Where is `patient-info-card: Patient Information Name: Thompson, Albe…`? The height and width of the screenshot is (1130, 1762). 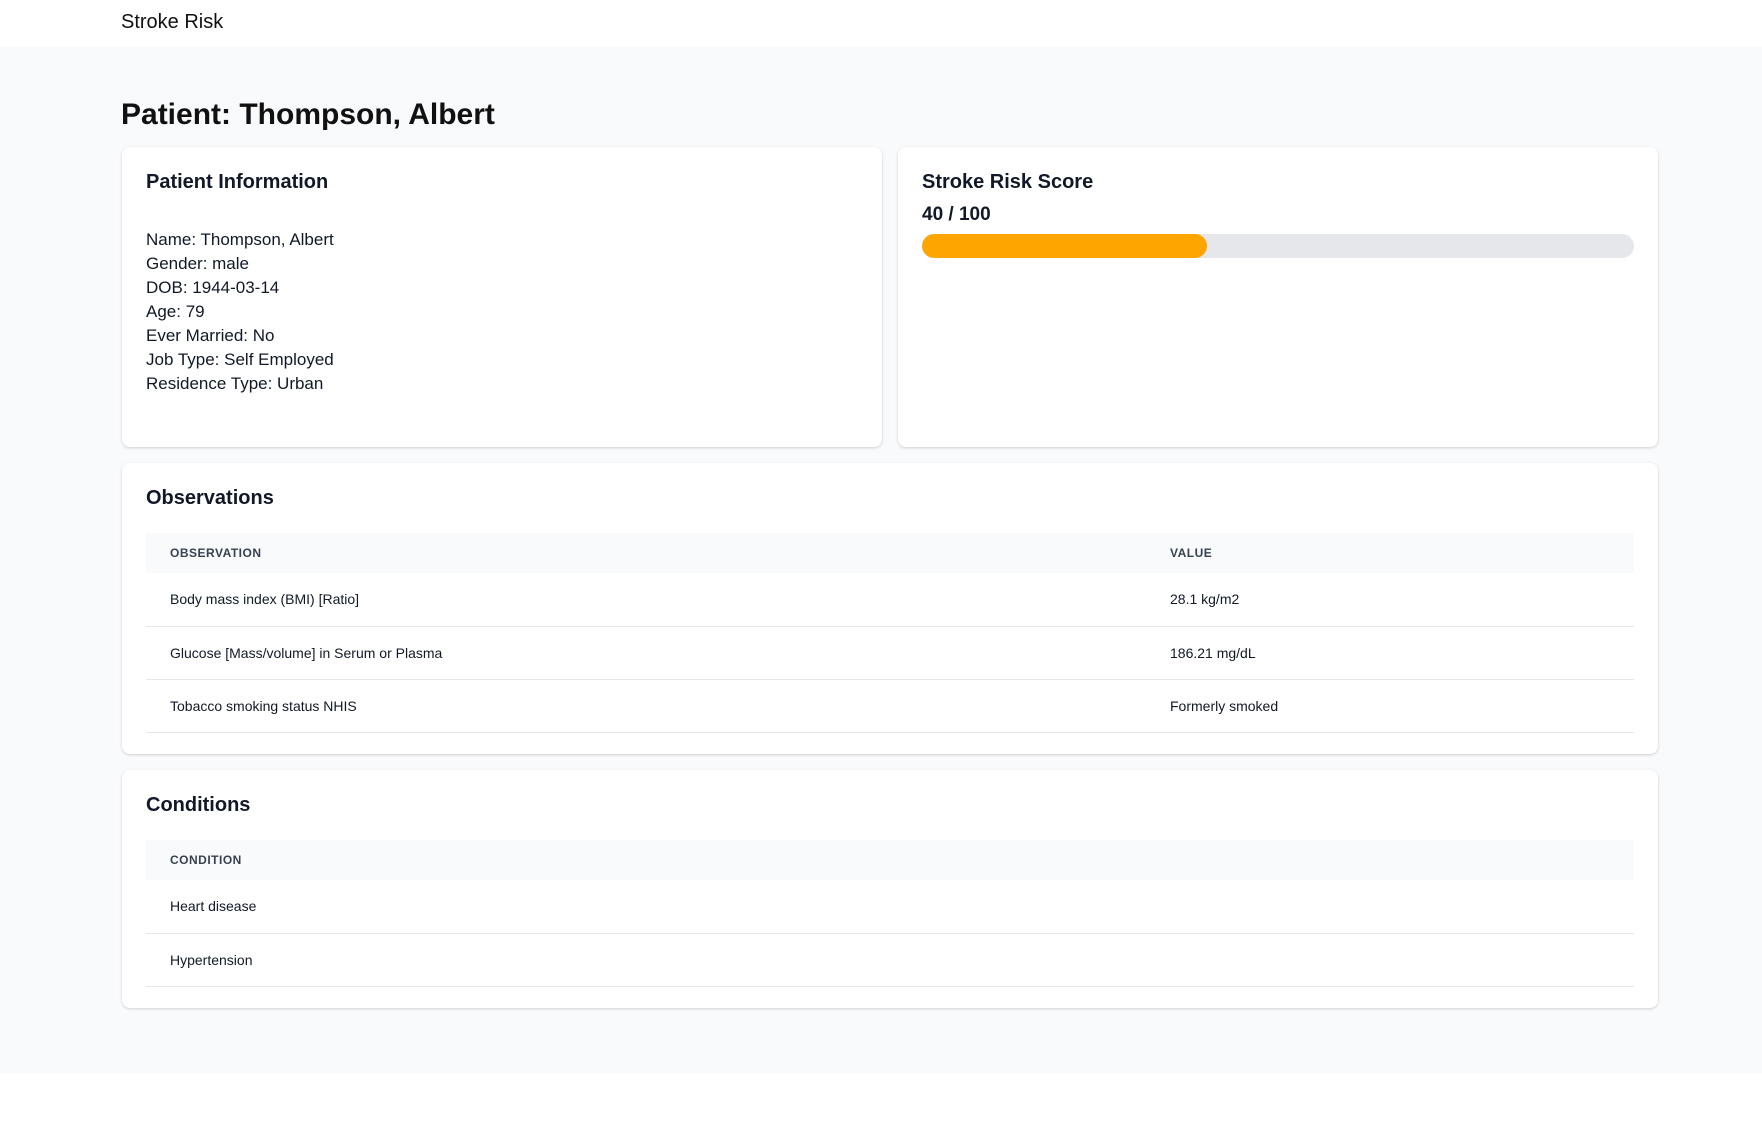 patient-info-card: Patient Information Name: Thompson, Albe… is located at coordinates (502, 297).